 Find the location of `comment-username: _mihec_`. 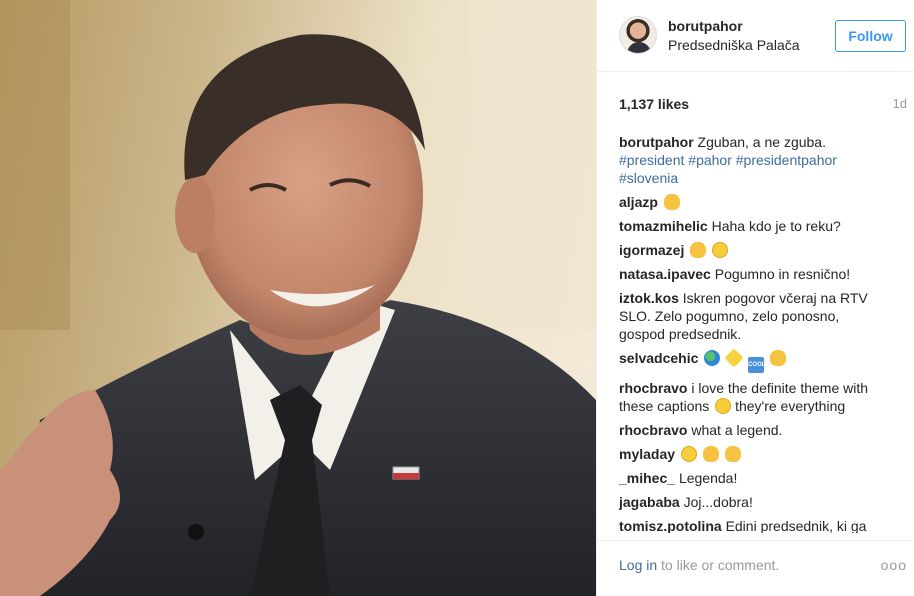

comment-username: _mihec_ is located at coordinates (647, 478).